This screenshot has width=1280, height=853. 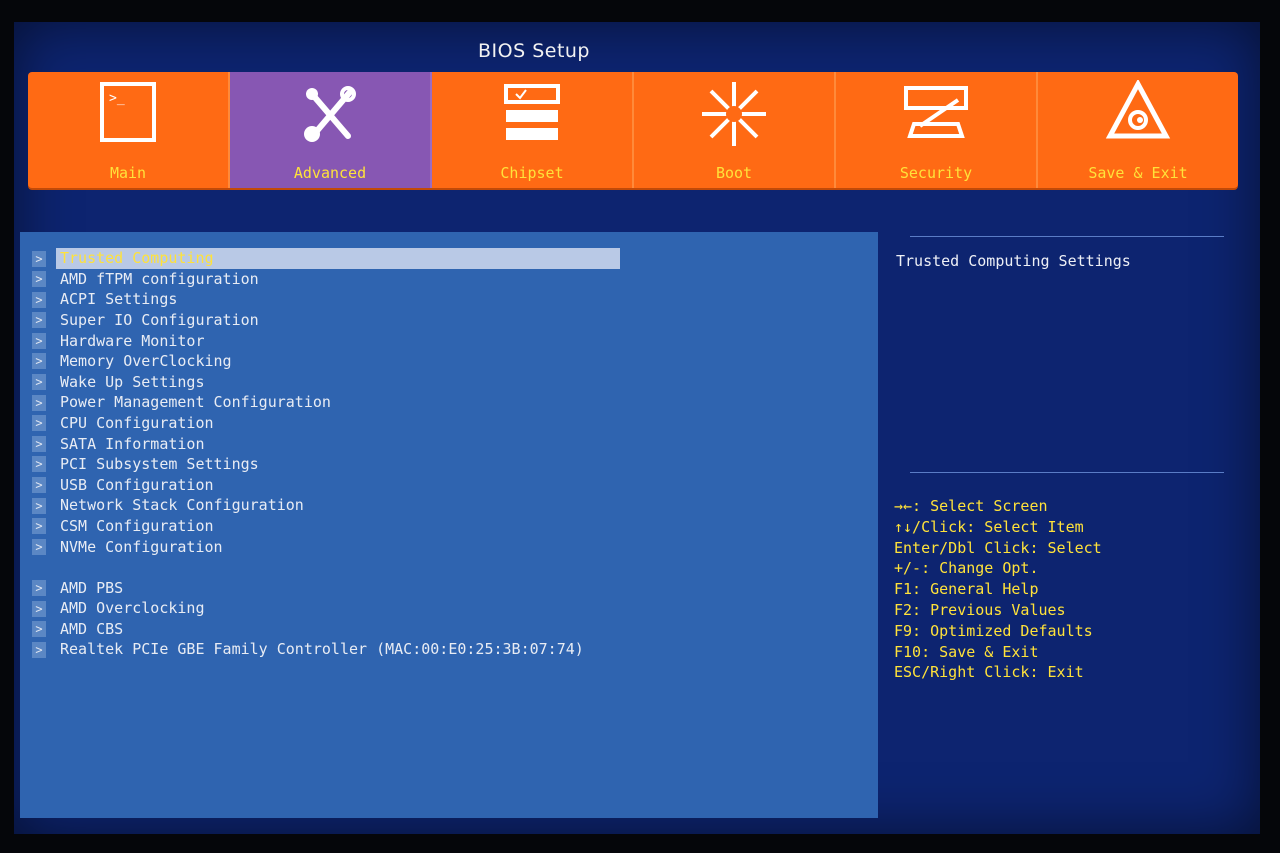 I want to click on boot-icon, so click(x=734, y=114).